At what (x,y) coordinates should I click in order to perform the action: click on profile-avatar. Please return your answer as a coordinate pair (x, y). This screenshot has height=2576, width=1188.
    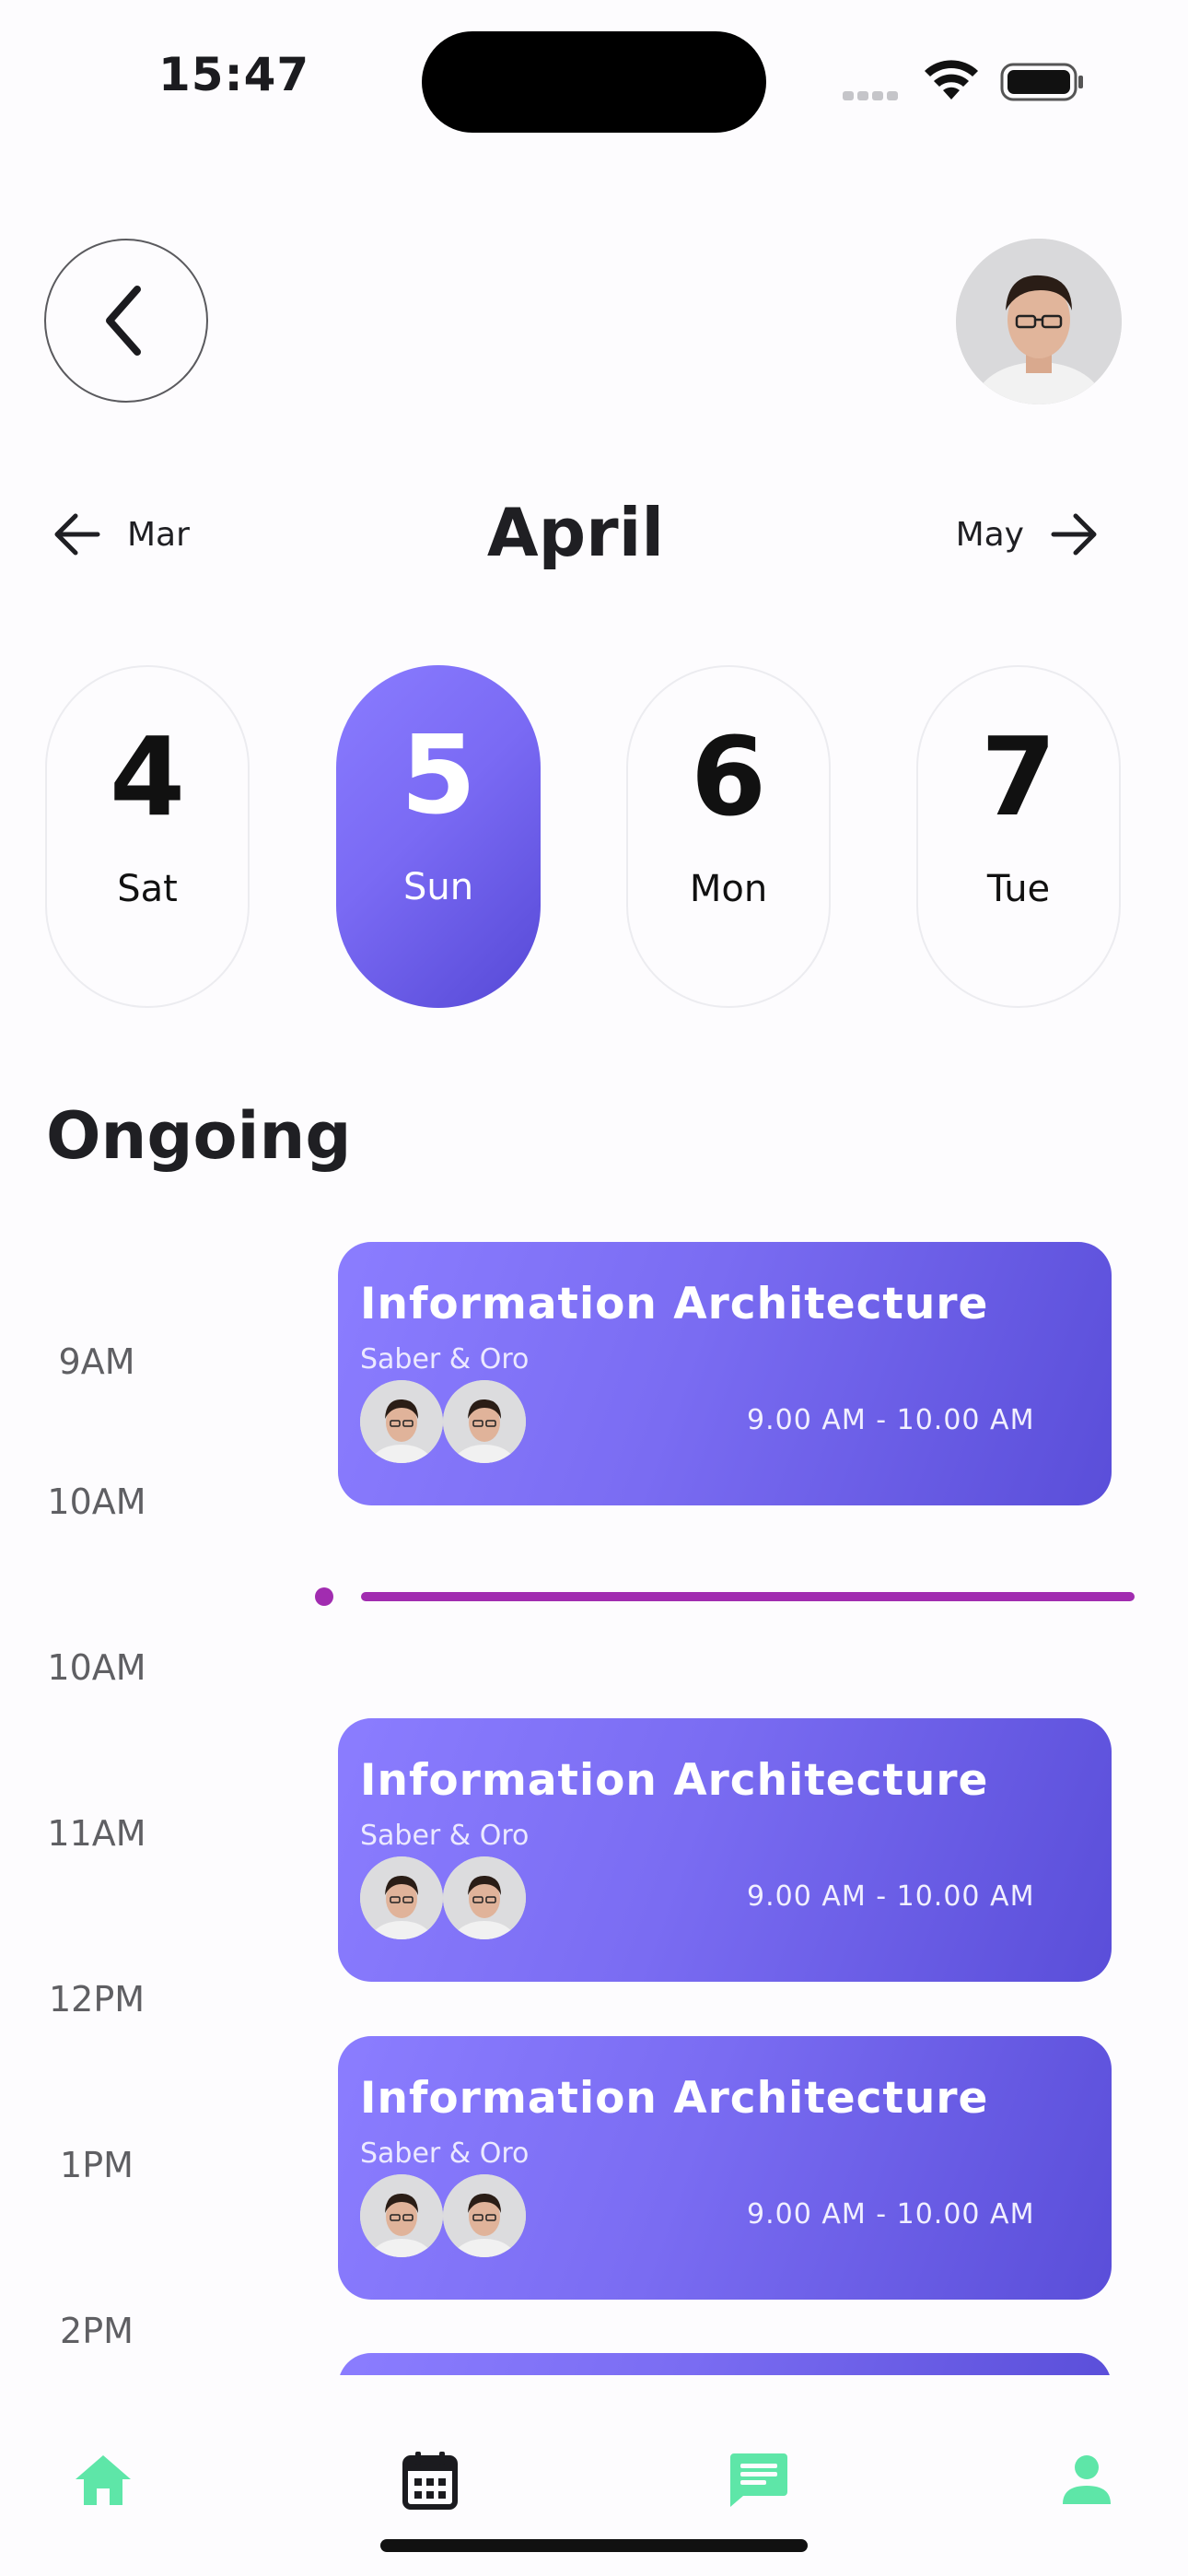
    Looking at the image, I should click on (1039, 321).